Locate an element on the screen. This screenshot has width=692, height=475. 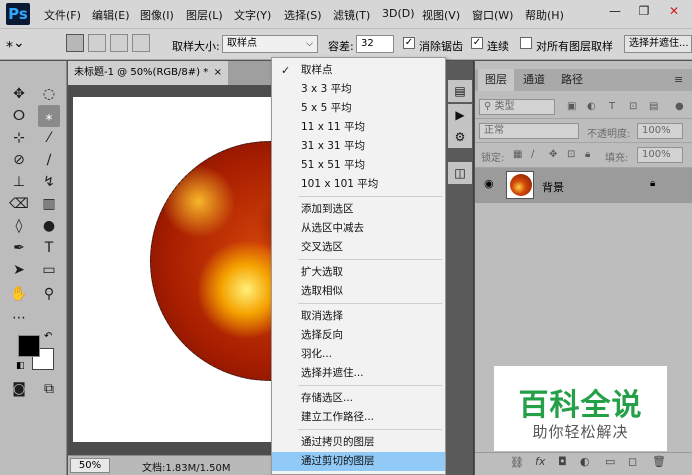
tab-close-icon: × is located at coordinates (218, 73).